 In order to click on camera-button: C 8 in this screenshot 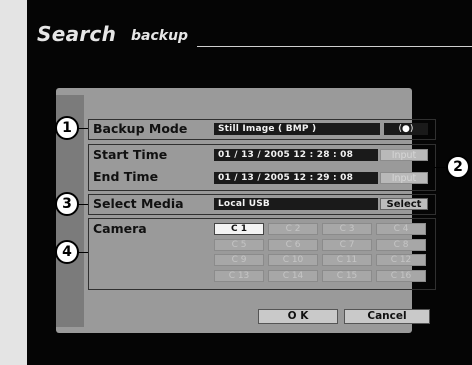, I will do `click(401, 244)`.